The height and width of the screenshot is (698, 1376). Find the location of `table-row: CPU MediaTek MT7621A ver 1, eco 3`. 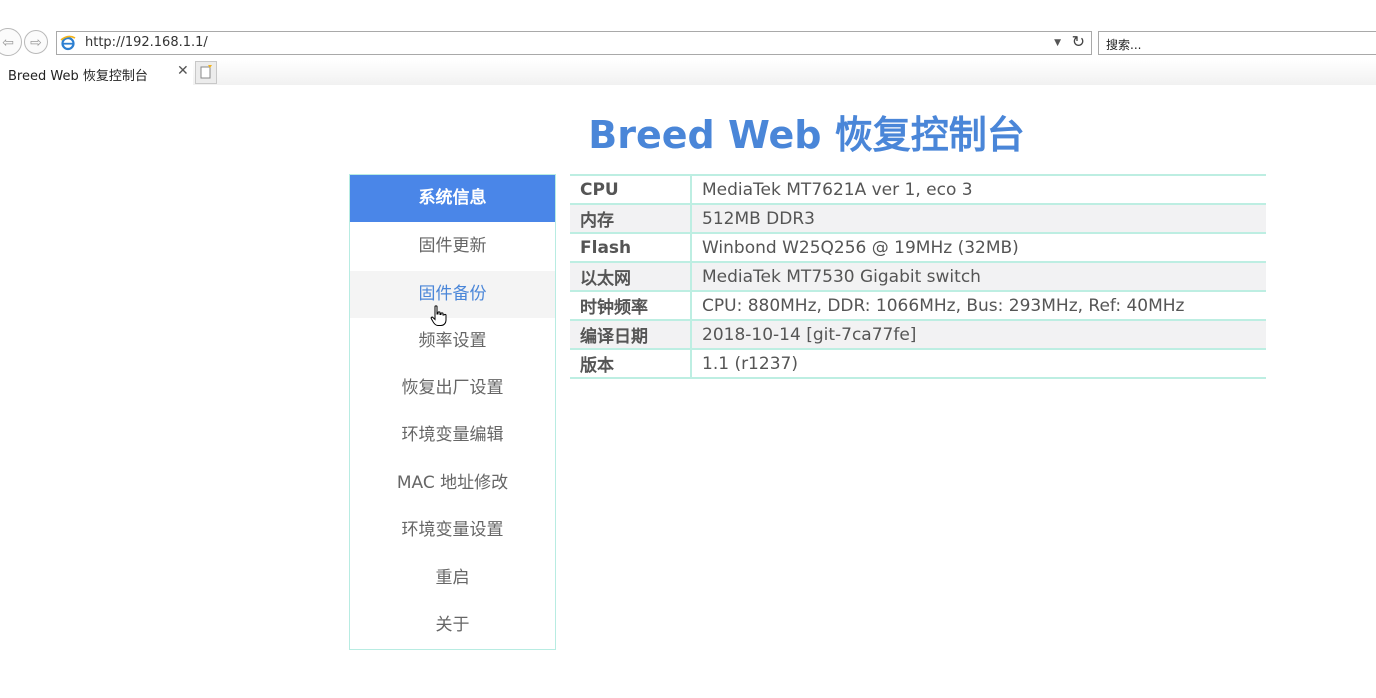

table-row: CPU MediaTek MT7621A ver 1, eco 3 is located at coordinates (918, 189).